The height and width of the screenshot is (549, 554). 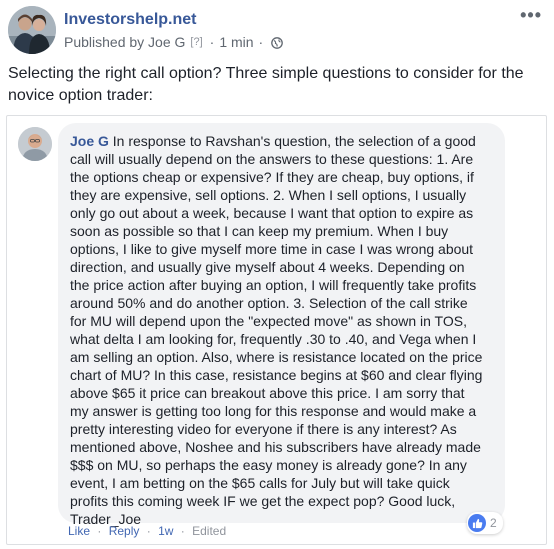 What do you see at coordinates (124, 531) in the screenshot?
I see `reply-link: Reply` at bounding box center [124, 531].